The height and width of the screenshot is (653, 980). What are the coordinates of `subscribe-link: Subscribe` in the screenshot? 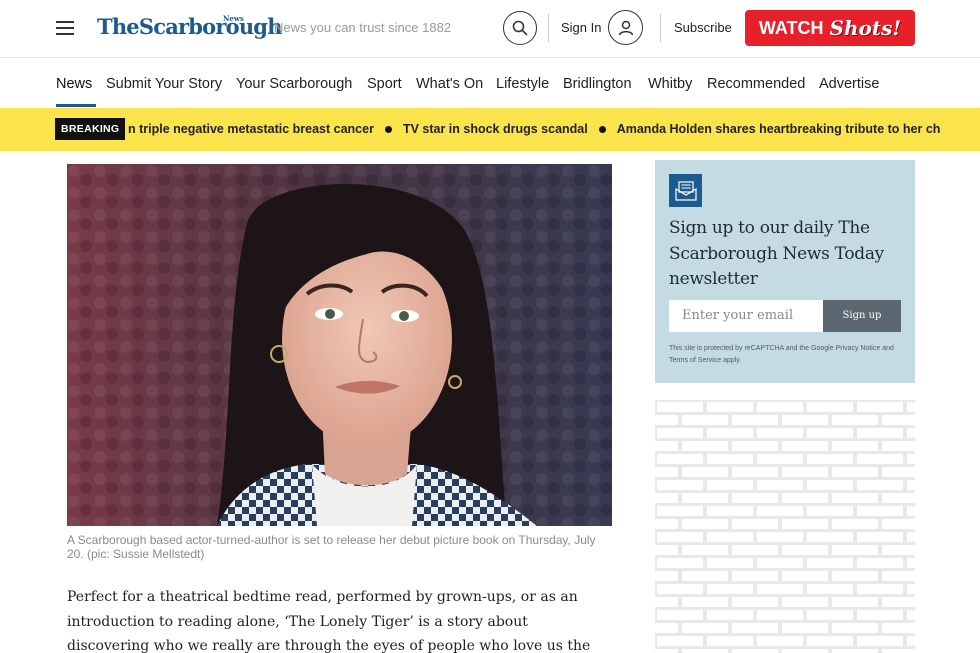 It's located at (703, 27).